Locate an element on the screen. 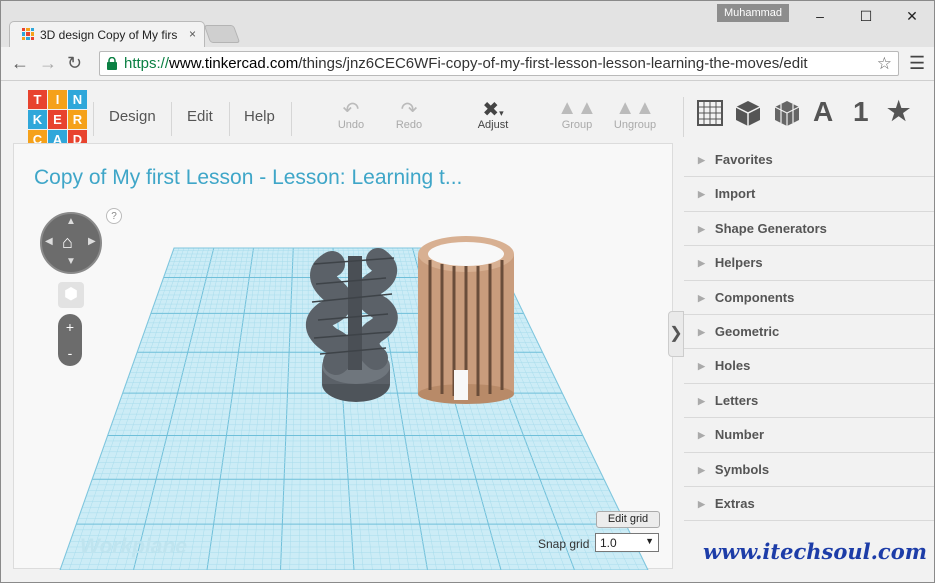 The width and height of the screenshot is (935, 583). numbers-view-icon: 1 is located at coordinates (861, 112).